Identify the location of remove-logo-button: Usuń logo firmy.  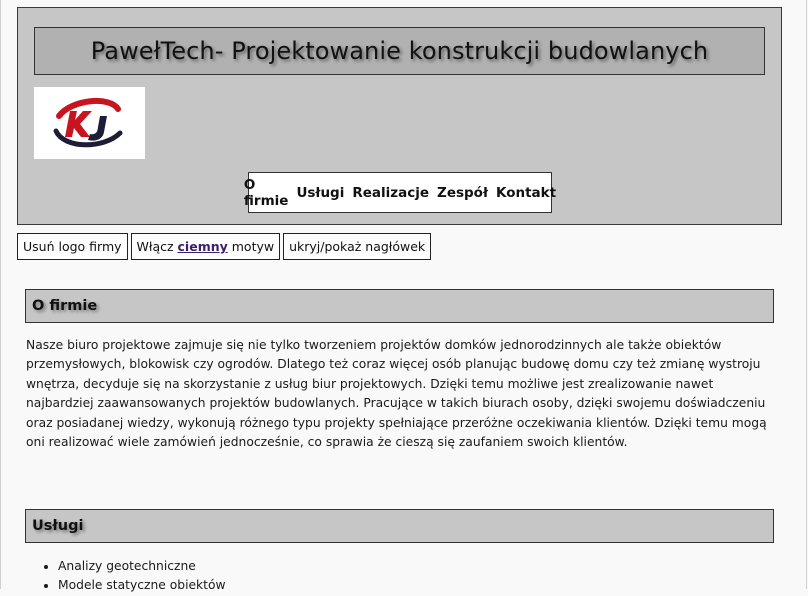
(72, 246).